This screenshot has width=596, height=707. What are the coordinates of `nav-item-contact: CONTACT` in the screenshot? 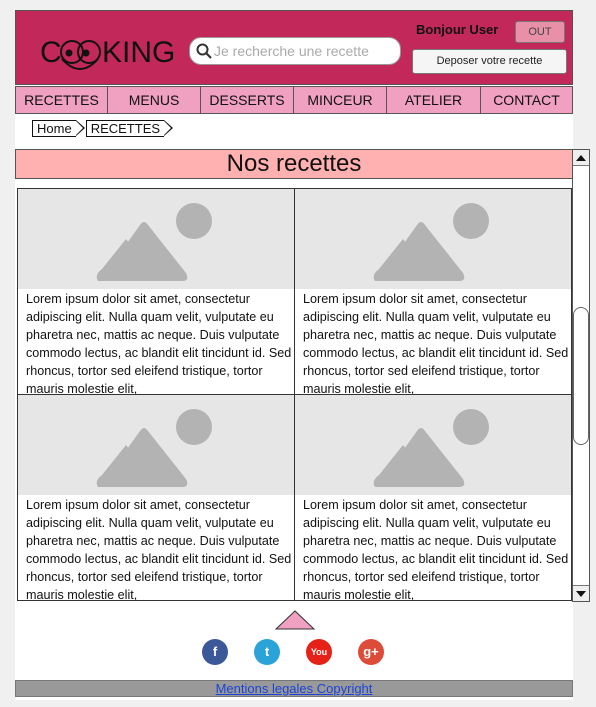 It's located at (526, 100).